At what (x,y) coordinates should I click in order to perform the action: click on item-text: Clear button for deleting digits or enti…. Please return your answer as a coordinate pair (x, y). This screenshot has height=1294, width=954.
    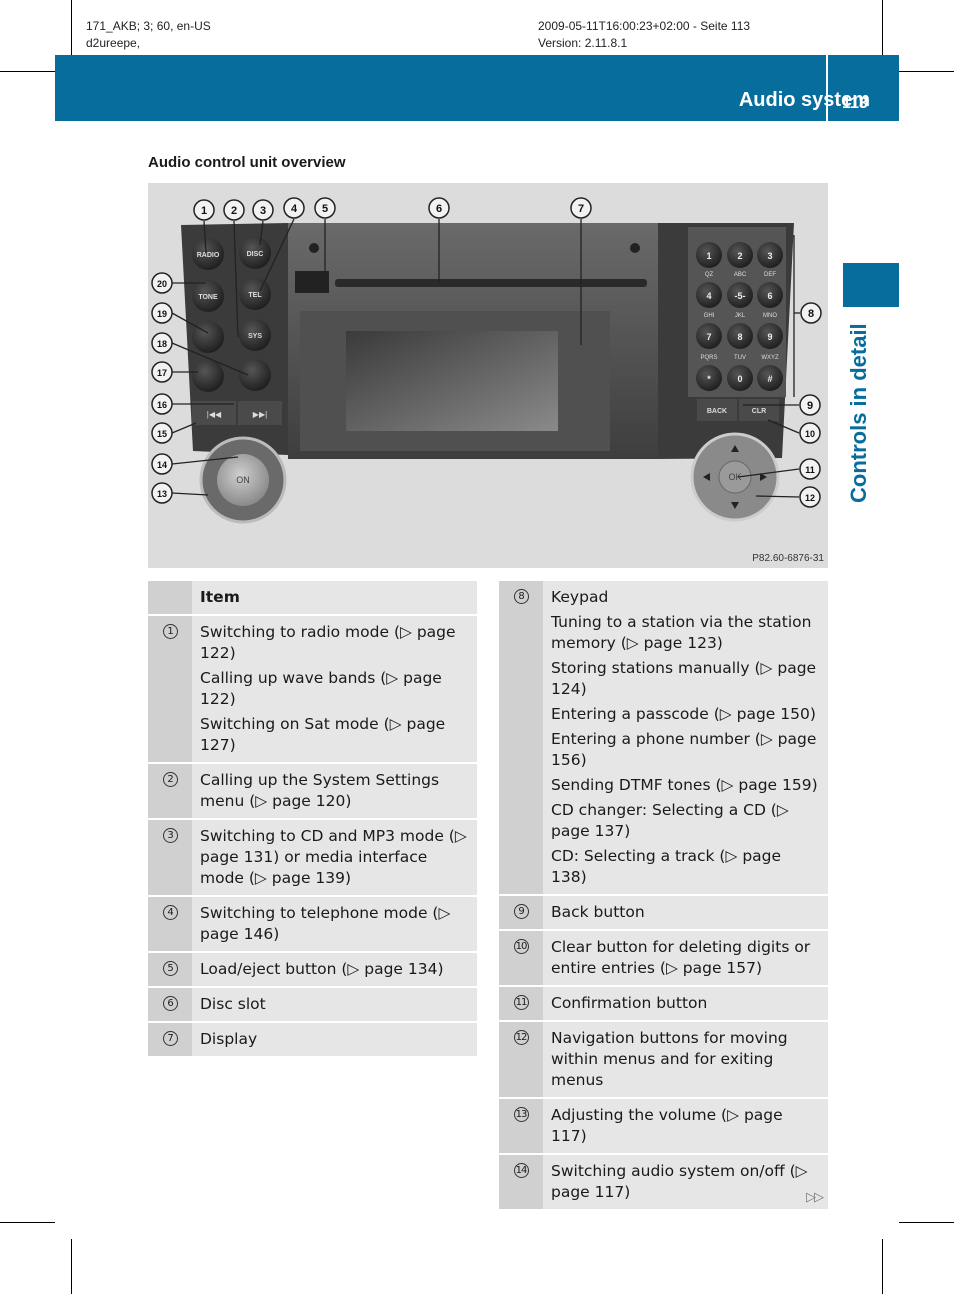
    Looking at the image, I should click on (681, 957).